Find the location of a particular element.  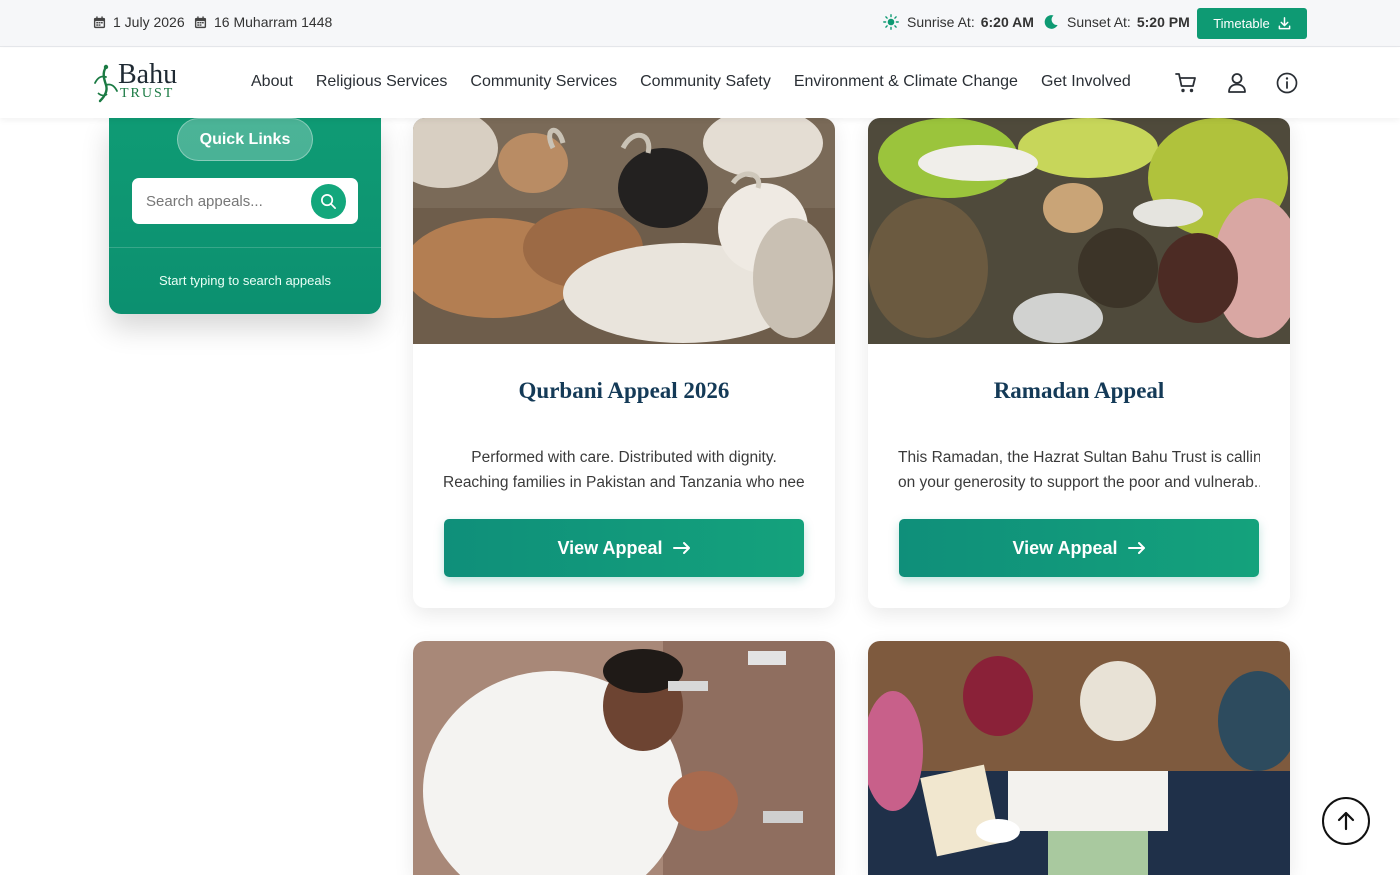

logo-word-bahu: Bahu is located at coordinates (148, 74).